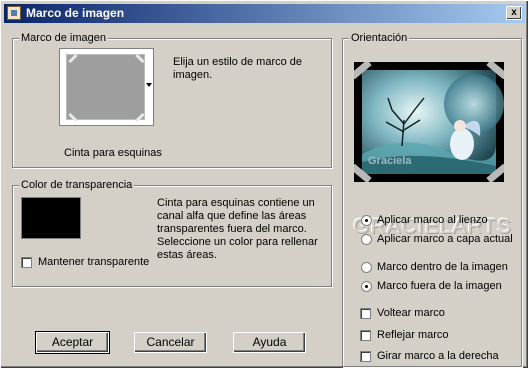 The height and width of the screenshot is (369, 529). I want to click on frame-outside-label: Marco fuera de la imagen, so click(439, 286).